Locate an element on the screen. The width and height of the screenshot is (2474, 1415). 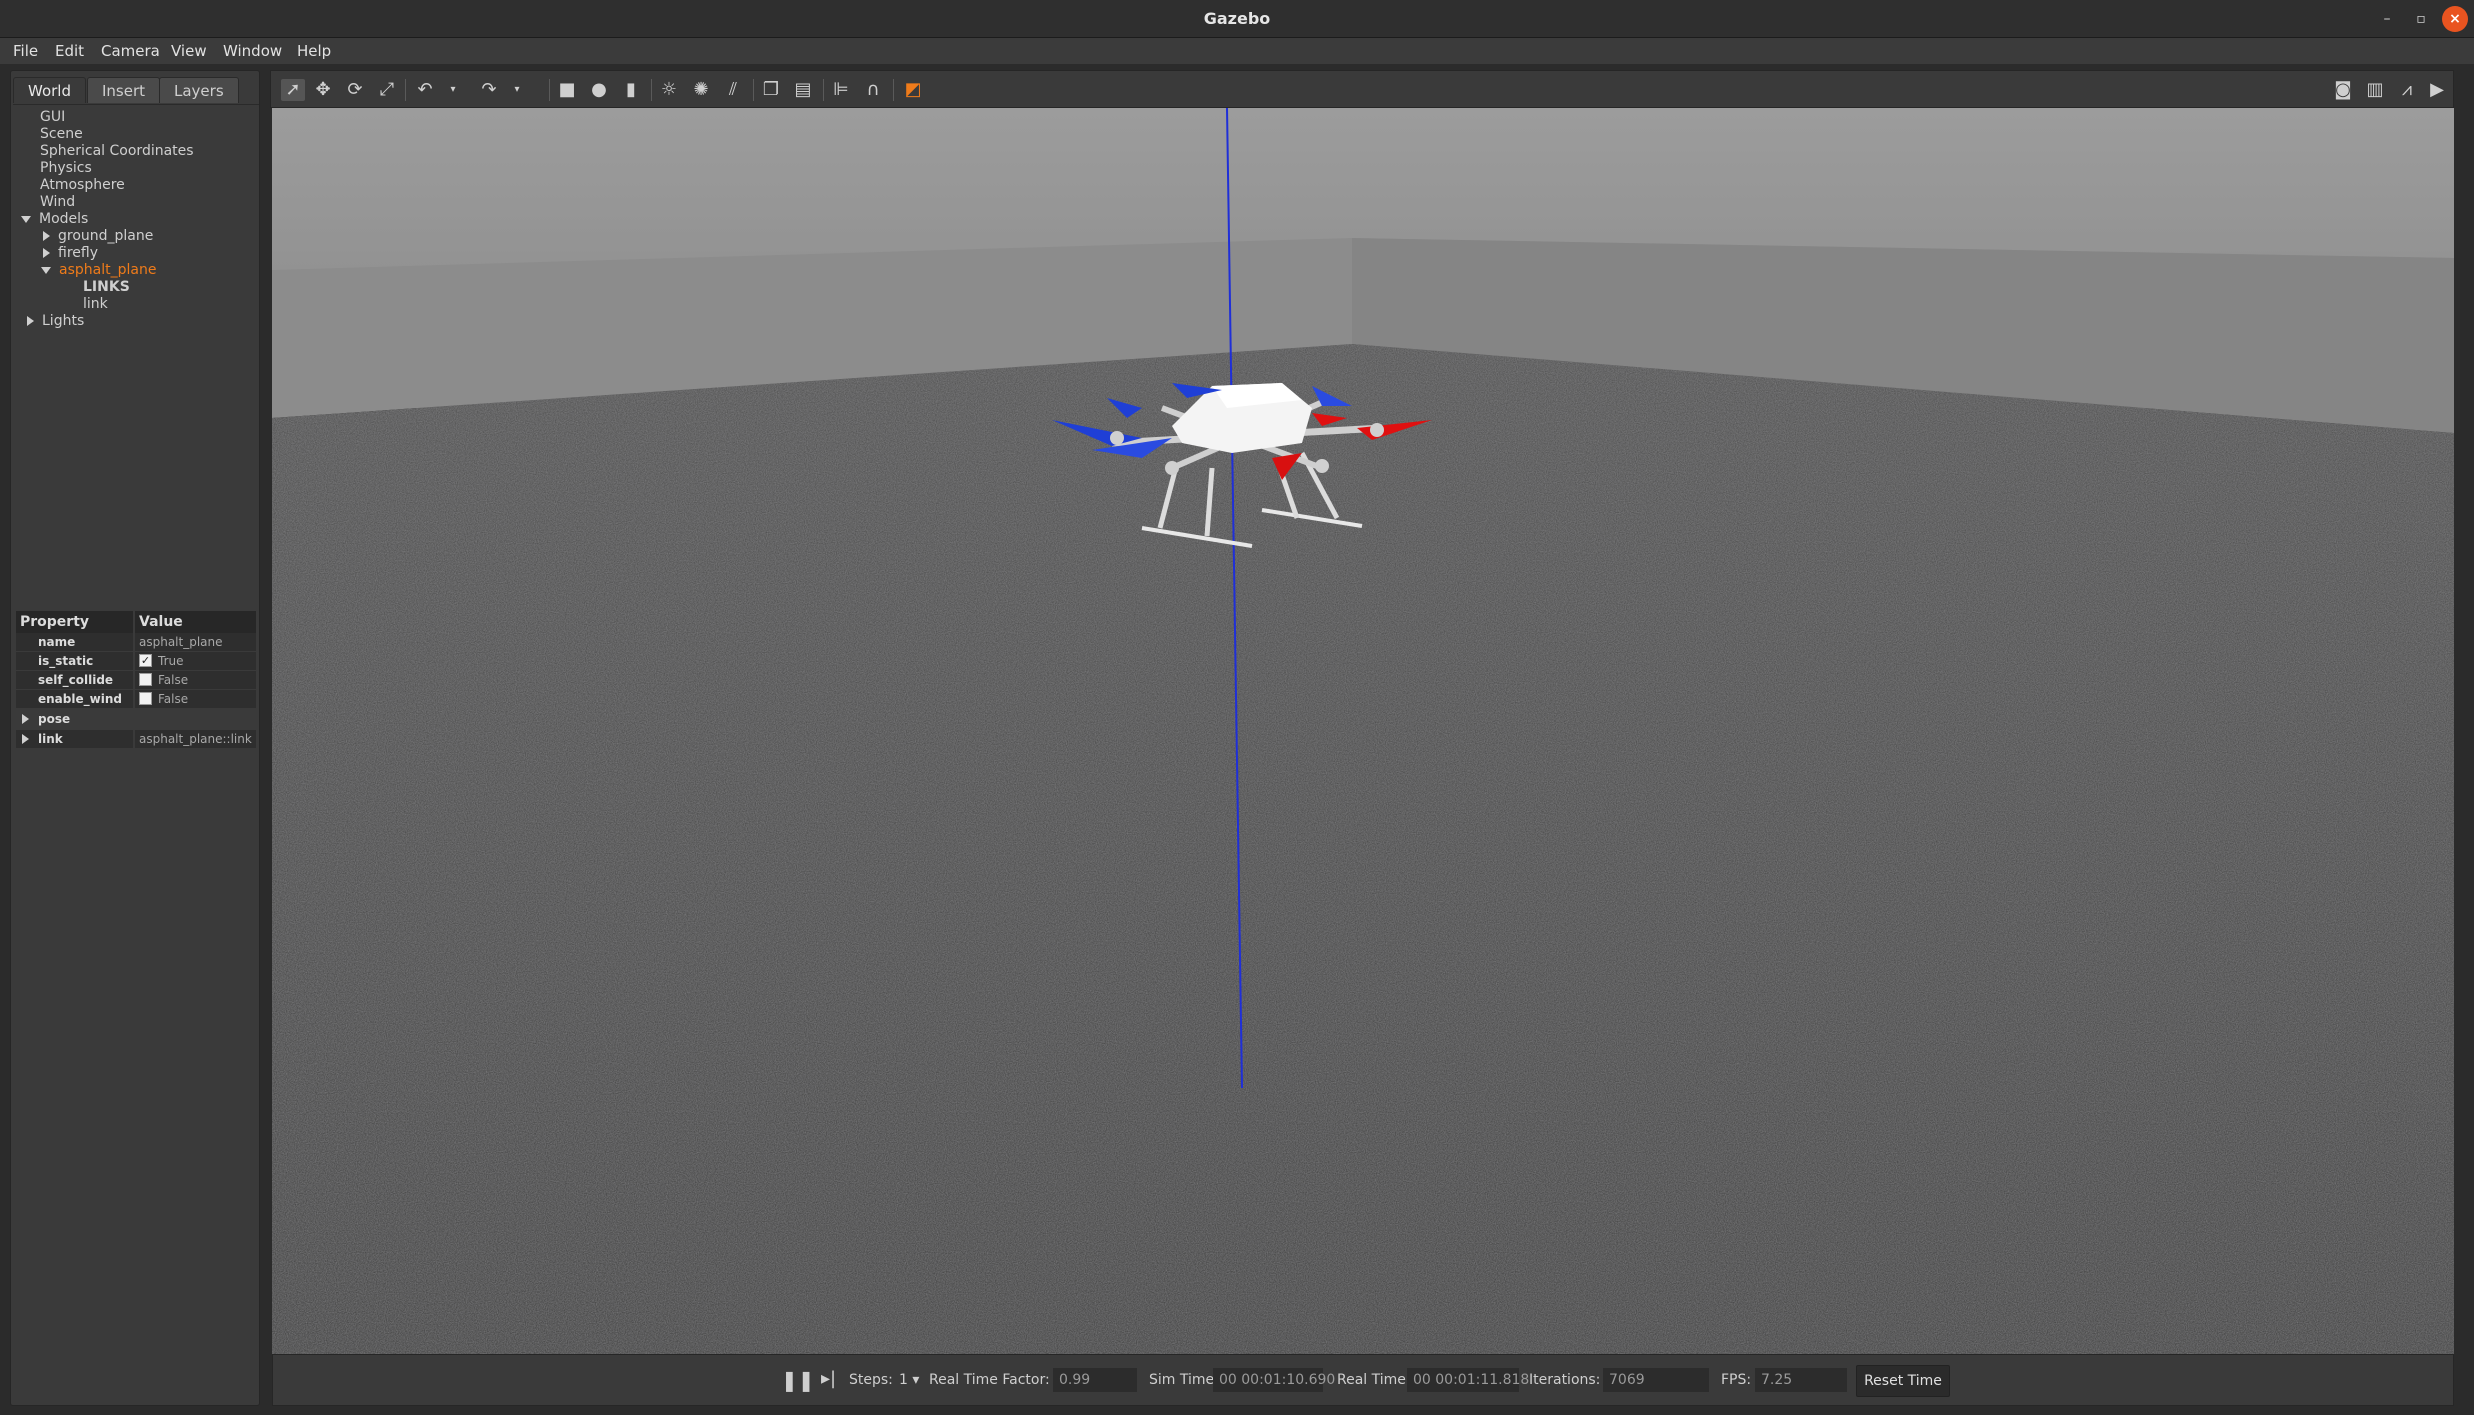
tree-item-wind: Wind is located at coordinates (57, 202).